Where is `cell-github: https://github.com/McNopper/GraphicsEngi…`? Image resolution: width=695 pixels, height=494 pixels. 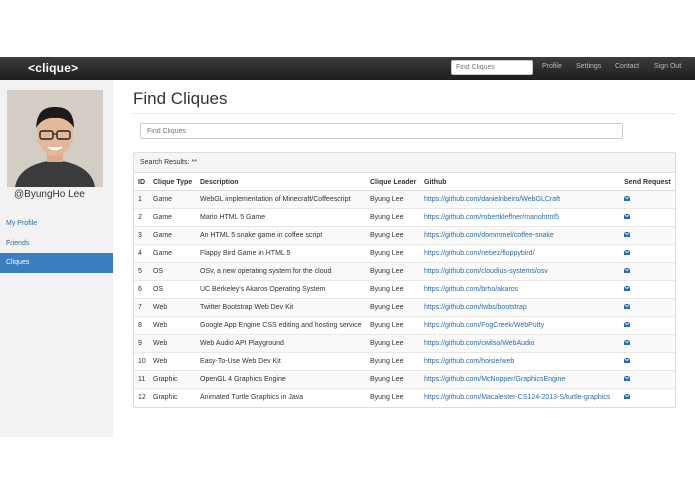 cell-github: https://github.com/McNopper/GraphicsEngi… is located at coordinates (520, 379).